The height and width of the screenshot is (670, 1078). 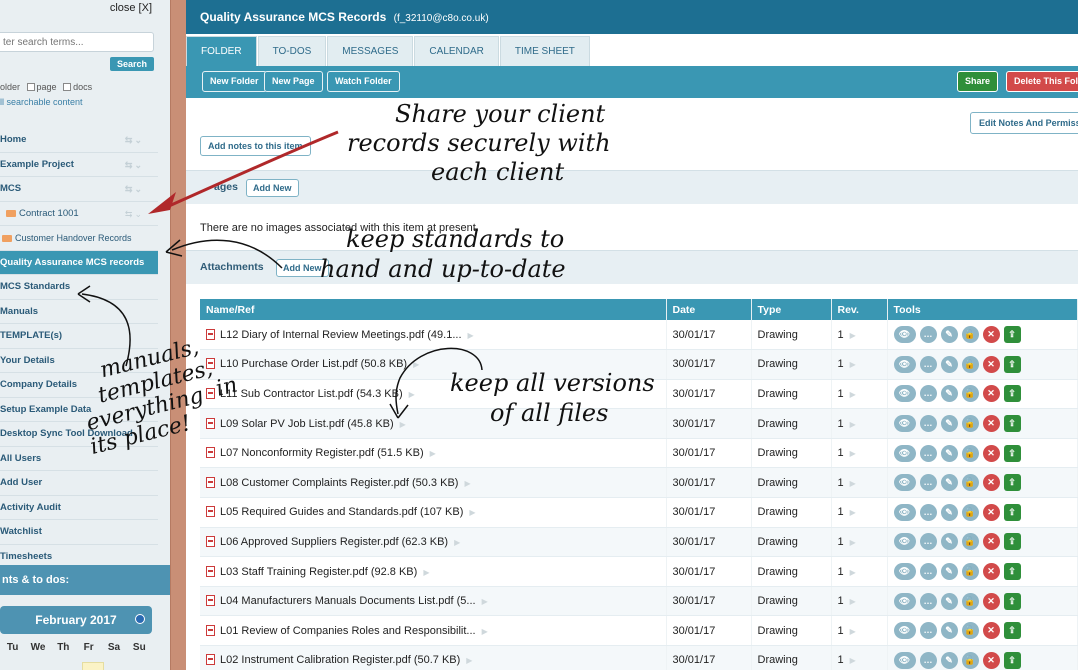 What do you see at coordinates (307, 424) in the screenshot?
I see `file-link: L09 Solar PV Job List.pdf (45.8 KB)` at bounding box center [307, 424].